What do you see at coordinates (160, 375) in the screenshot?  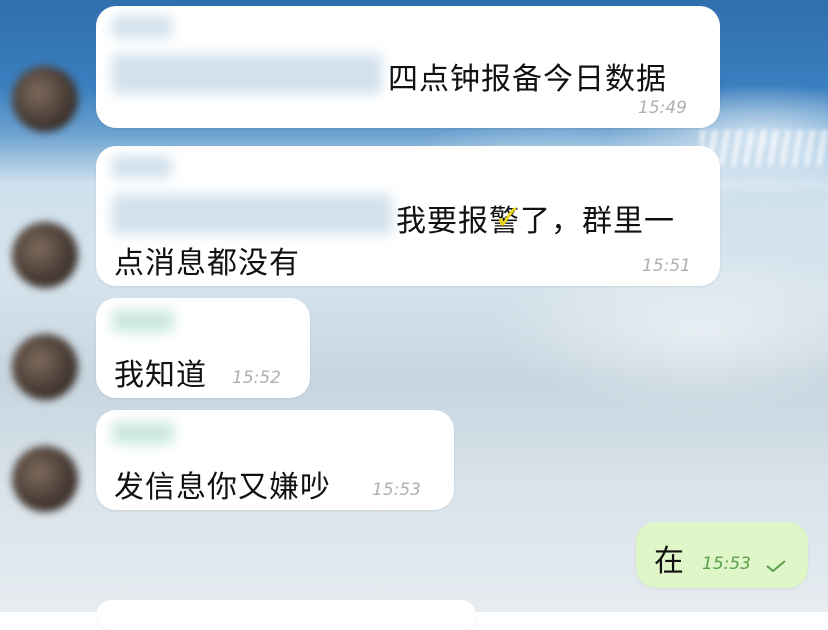 I see `message-text: 我知道` at bounding box center [160, 375].